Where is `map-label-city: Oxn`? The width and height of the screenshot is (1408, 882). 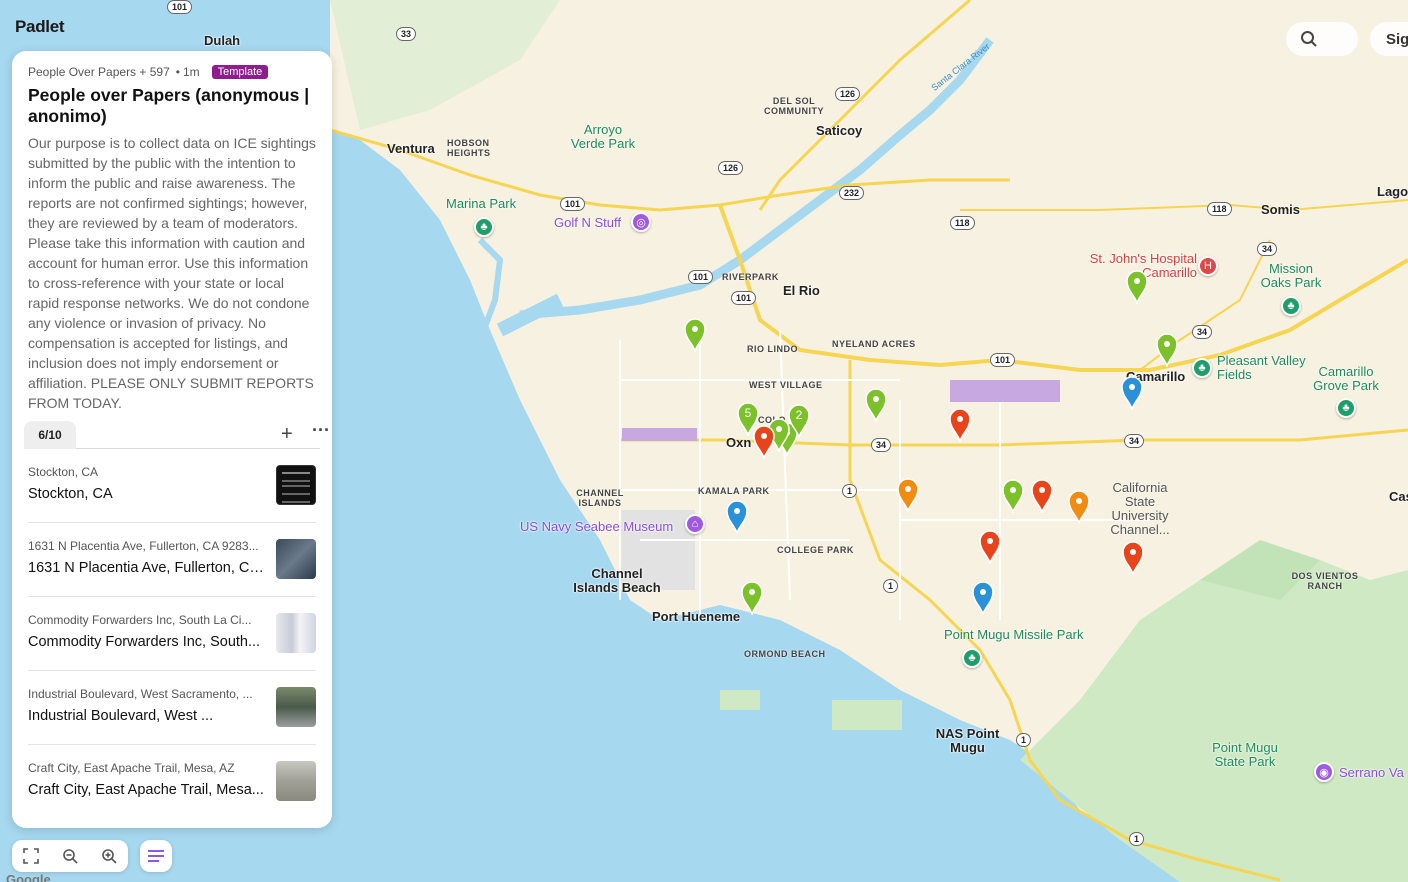 map-label-city: Oxn is located at coordinates (739, 442).